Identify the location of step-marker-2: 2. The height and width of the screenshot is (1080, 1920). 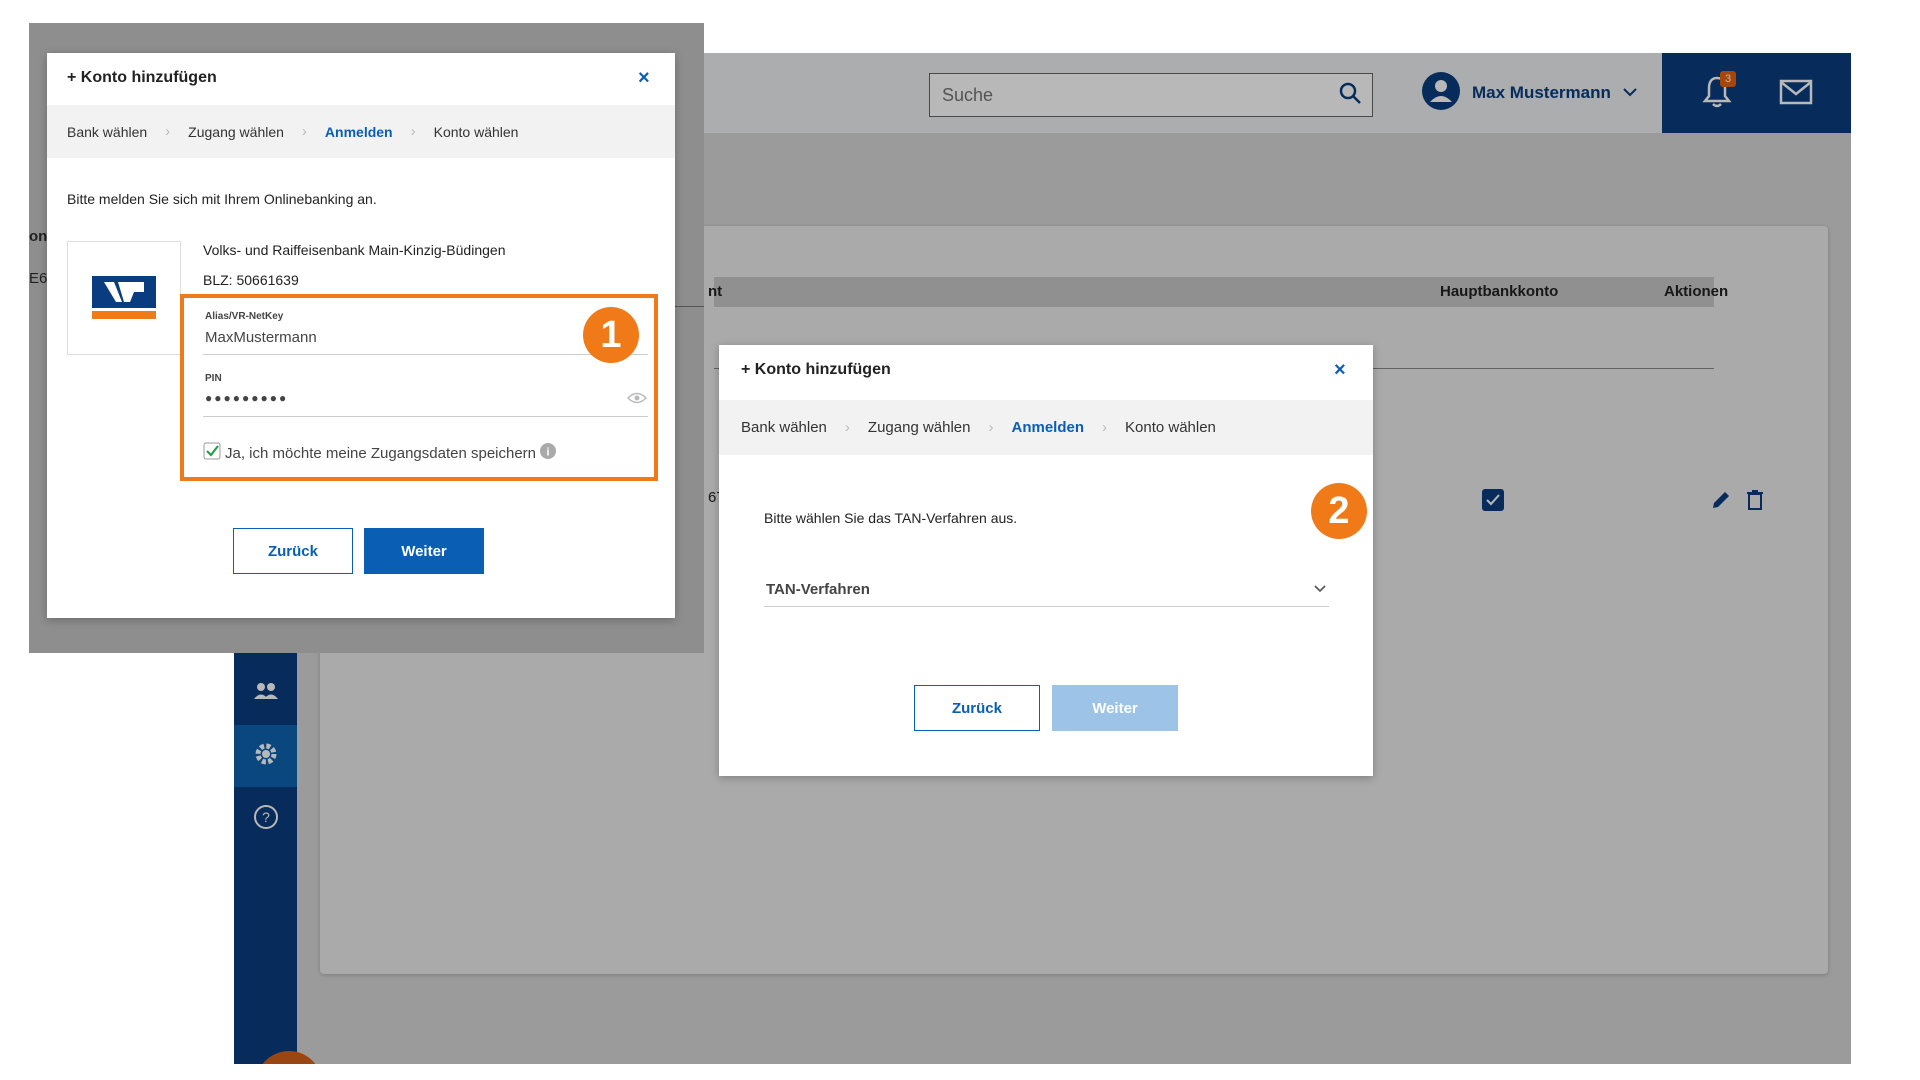
(1339, 511).